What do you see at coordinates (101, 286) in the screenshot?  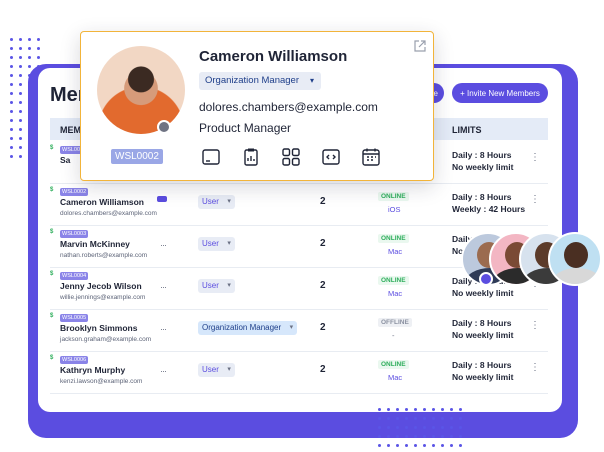 I see `member-name: Jenny Jecob Wilson` at bounding box center [101, 286].